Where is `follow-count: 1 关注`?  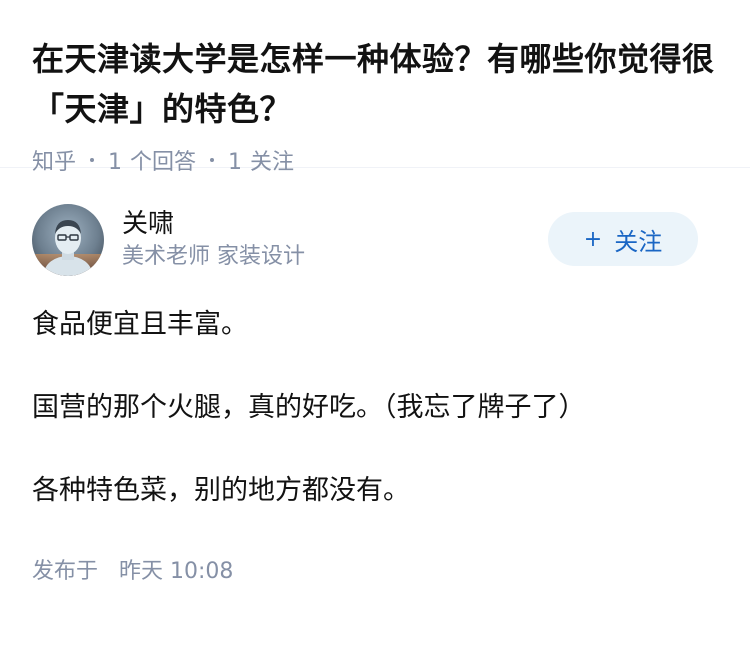
follow-count: 1 关注 is located at coordinates (261, 160).